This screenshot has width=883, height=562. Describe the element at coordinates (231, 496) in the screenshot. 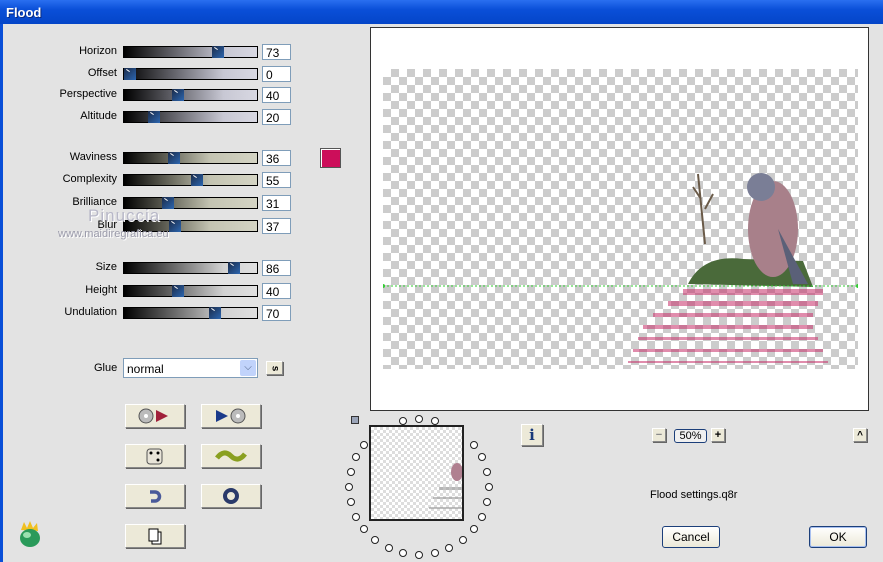

I see `reset-button` at that location.